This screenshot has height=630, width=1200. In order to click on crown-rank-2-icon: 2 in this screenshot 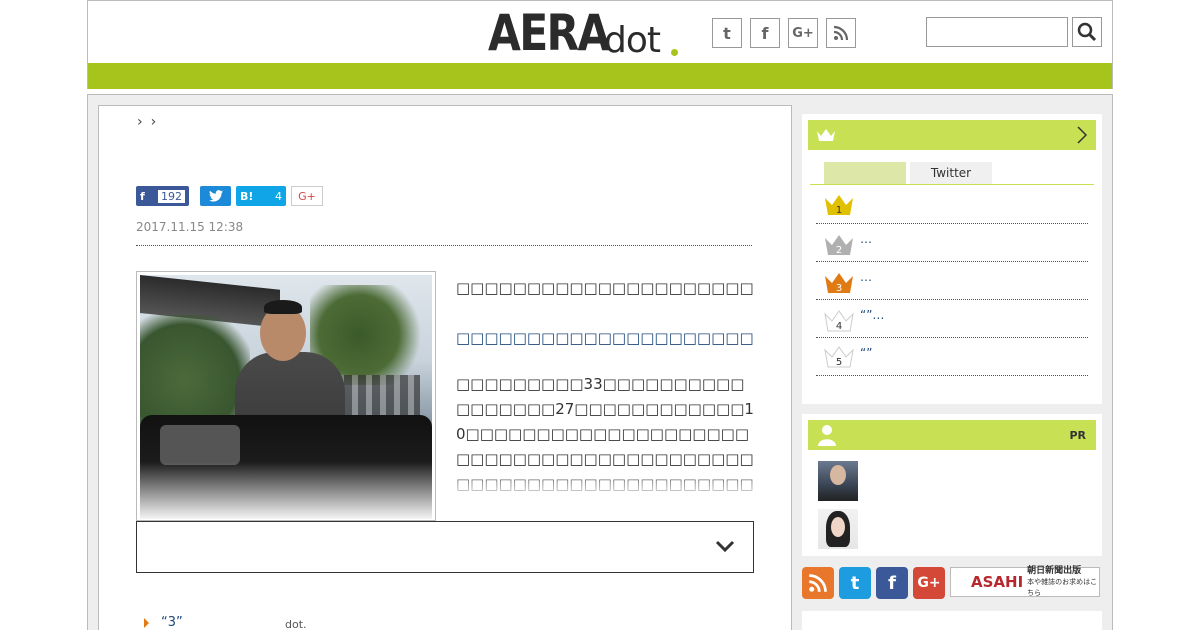, I will do `click(839, 245)`.